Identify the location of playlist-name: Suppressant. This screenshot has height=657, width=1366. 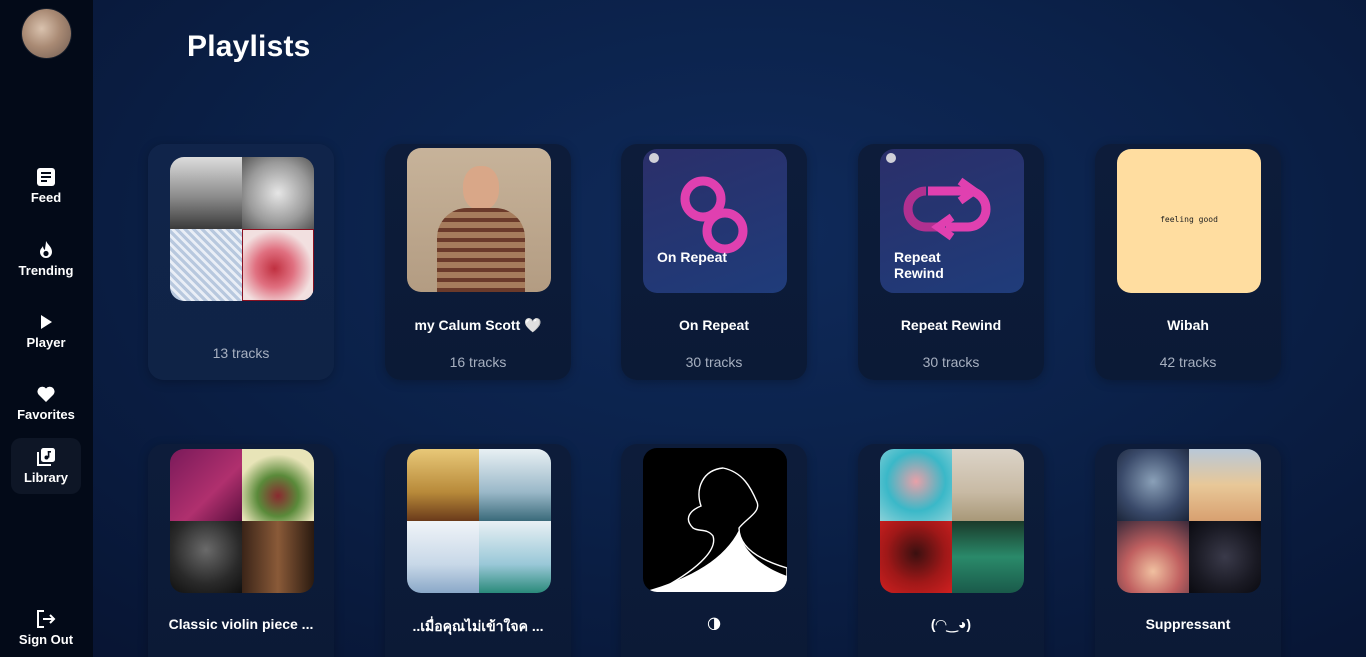
(1188, 624).